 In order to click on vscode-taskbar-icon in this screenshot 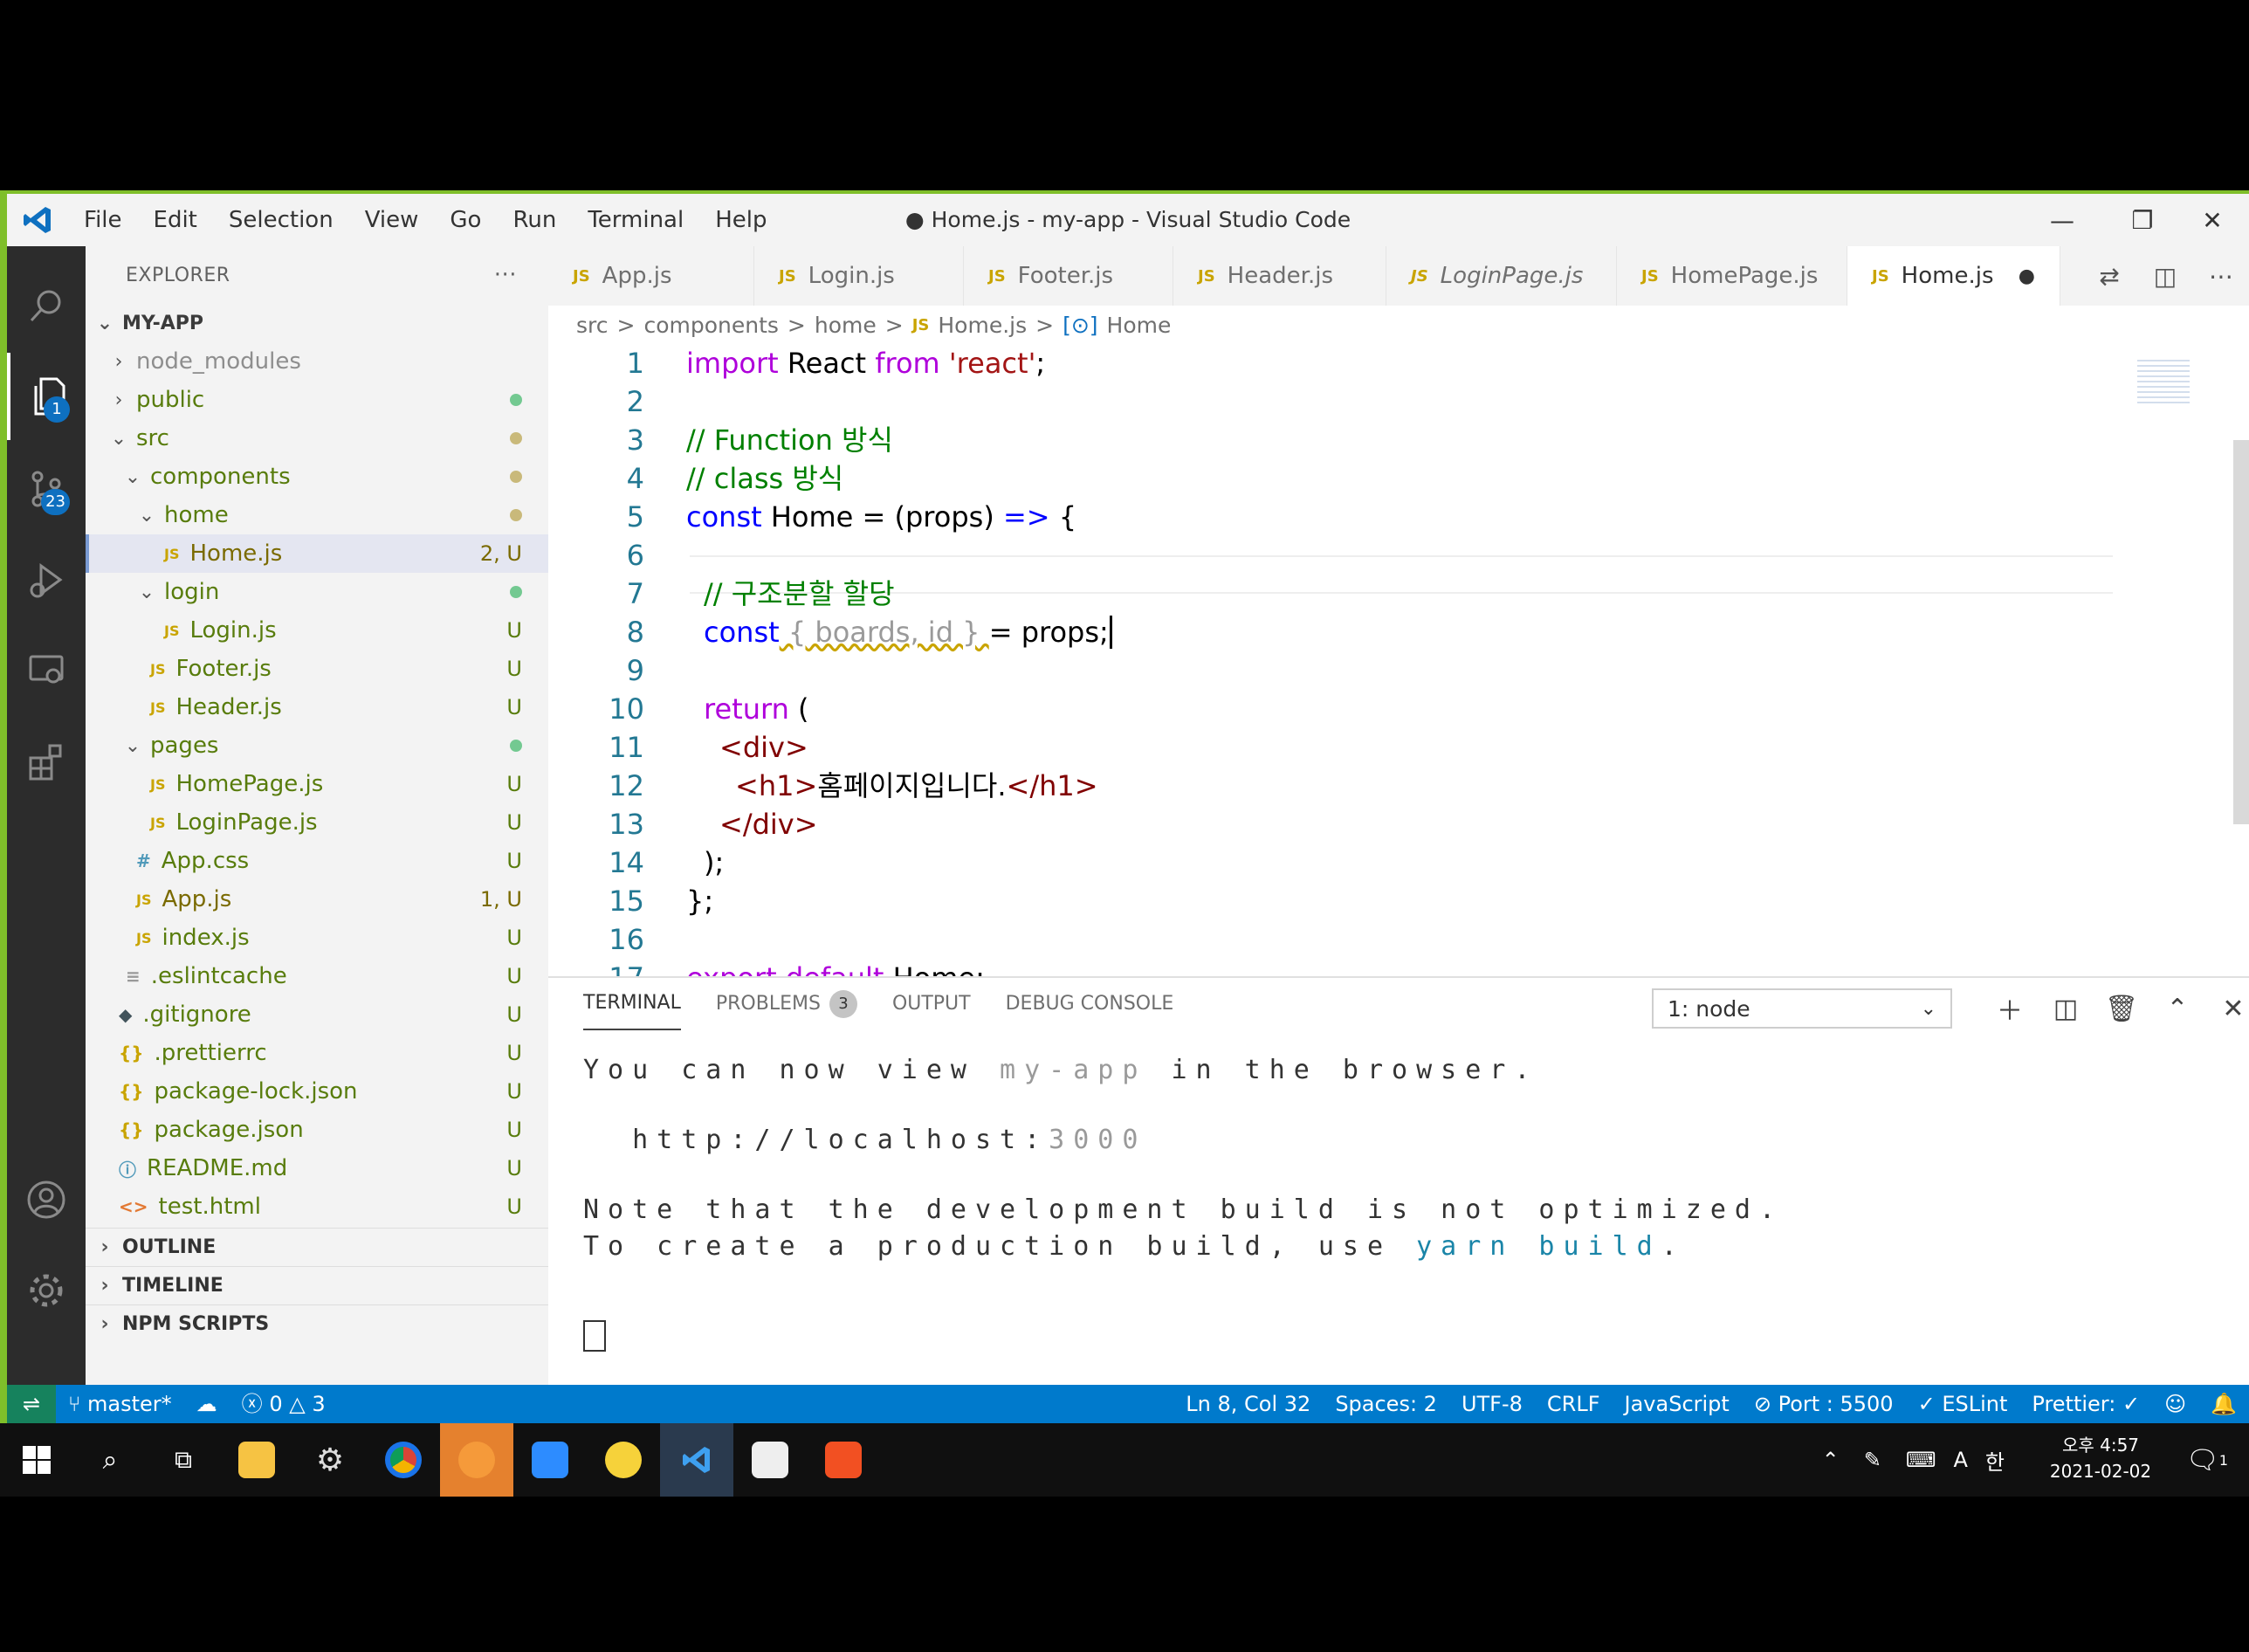, I will do `click(697, 1460)`.